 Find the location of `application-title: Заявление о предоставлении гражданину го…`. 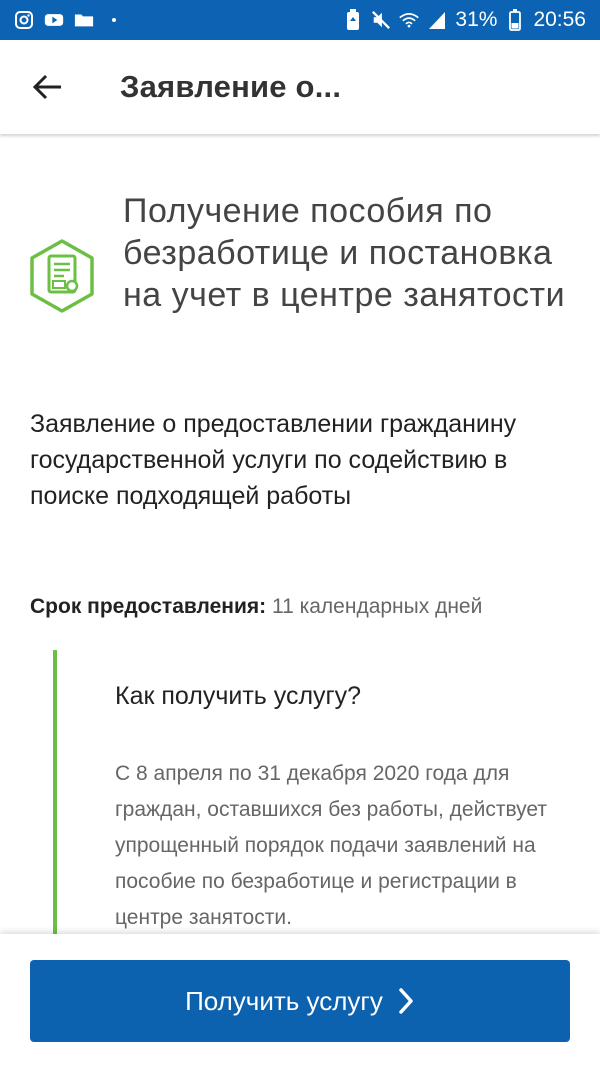

application-title: Заявление о предоставлении гражданину го… is located at coordinates (273, 460).